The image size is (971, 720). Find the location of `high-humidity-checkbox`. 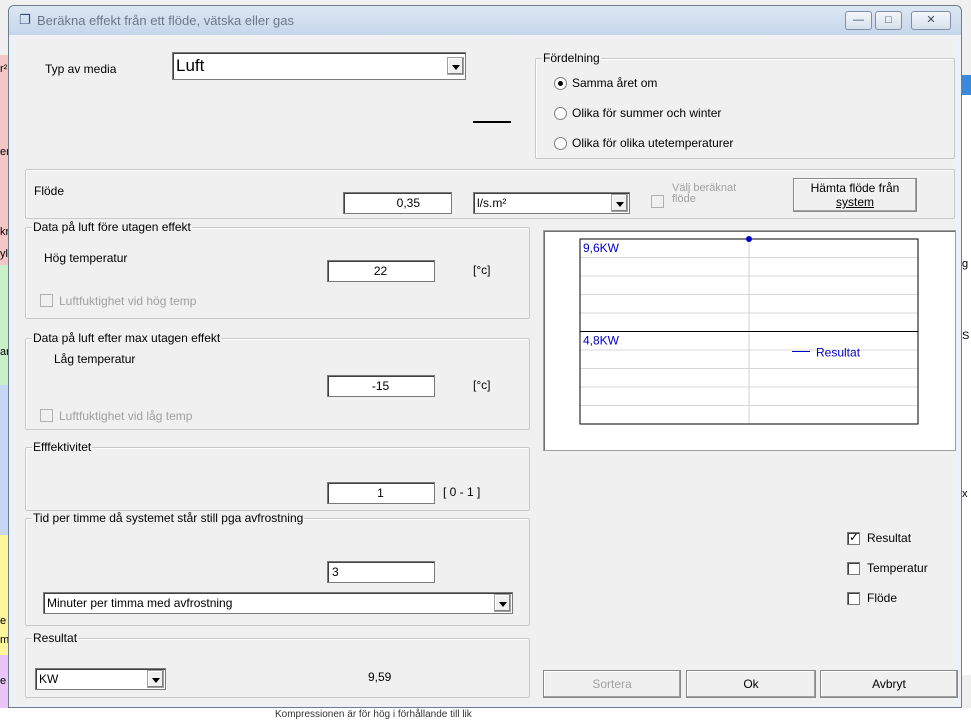

high-humidity-checkbox is located at coordinates (46, 300).